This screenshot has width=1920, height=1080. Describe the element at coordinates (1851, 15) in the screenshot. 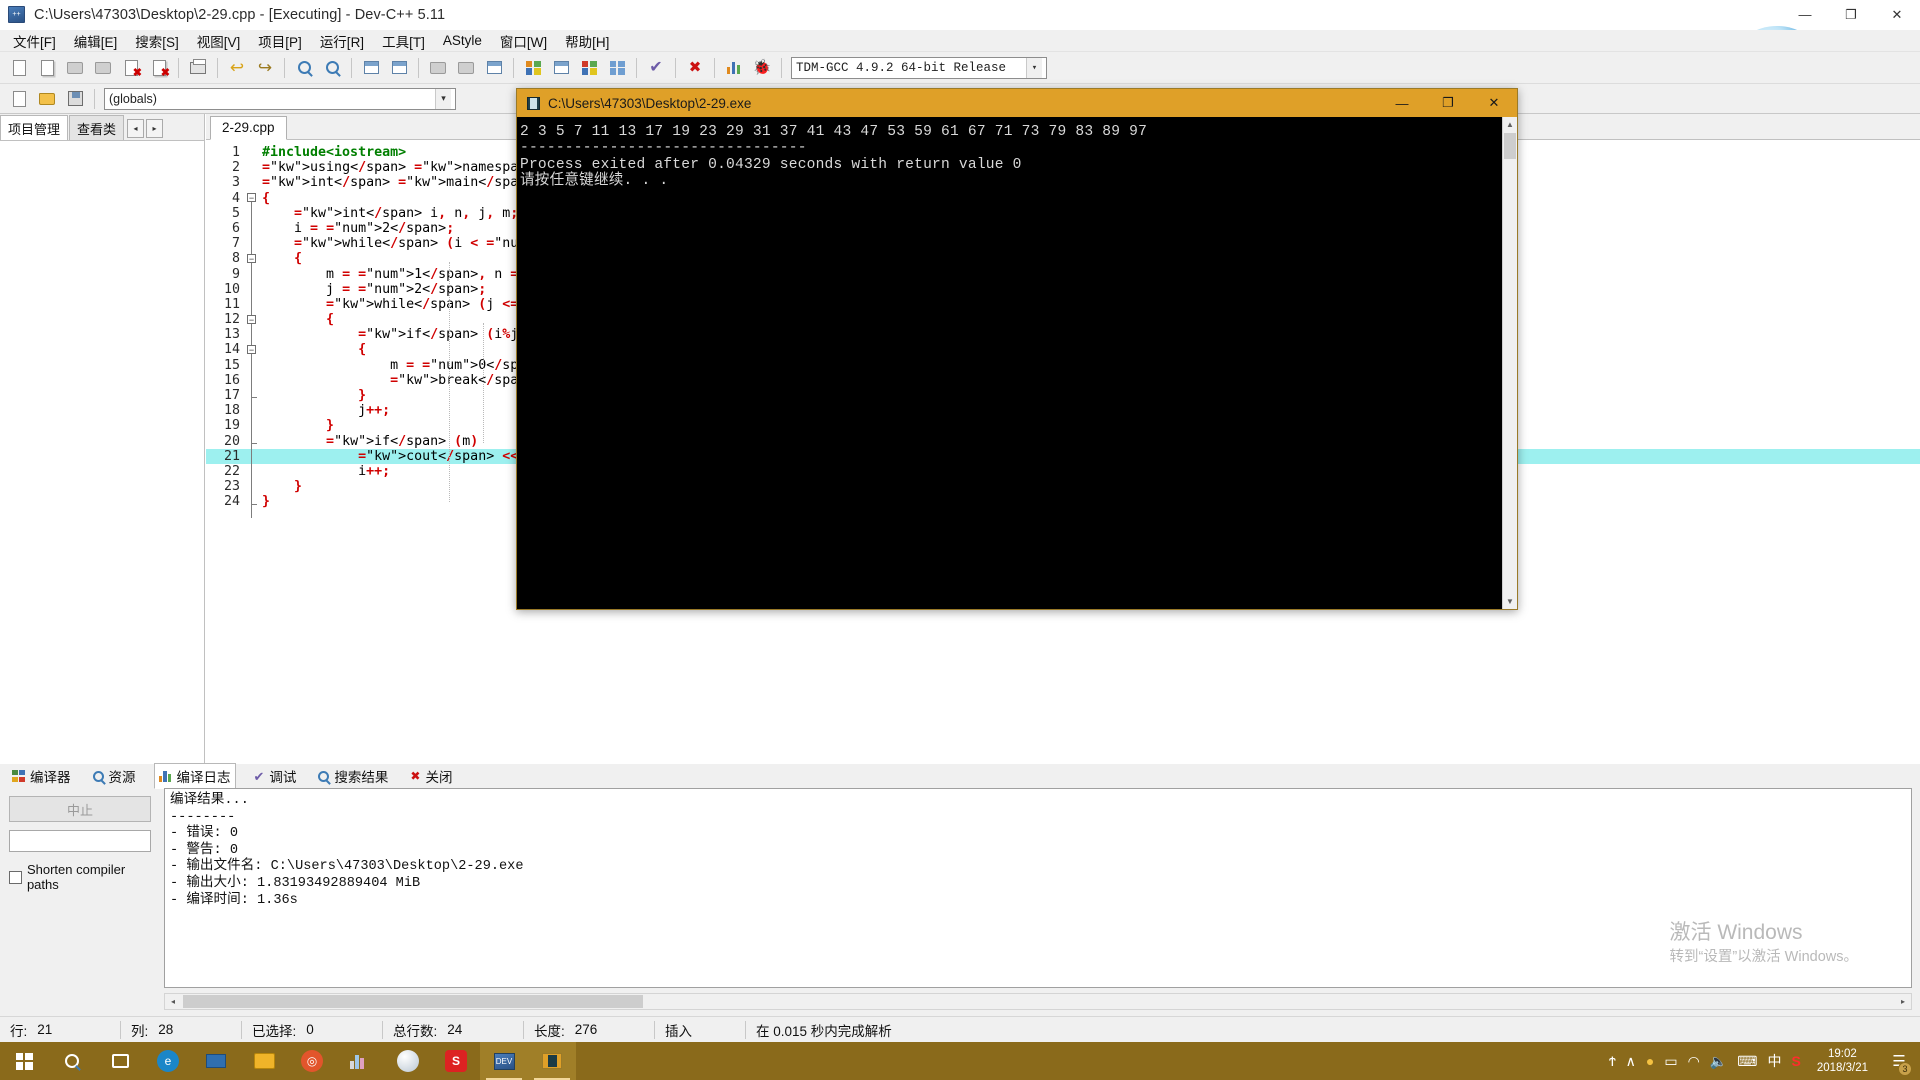

I see `maximize-button: ❐` at that location.